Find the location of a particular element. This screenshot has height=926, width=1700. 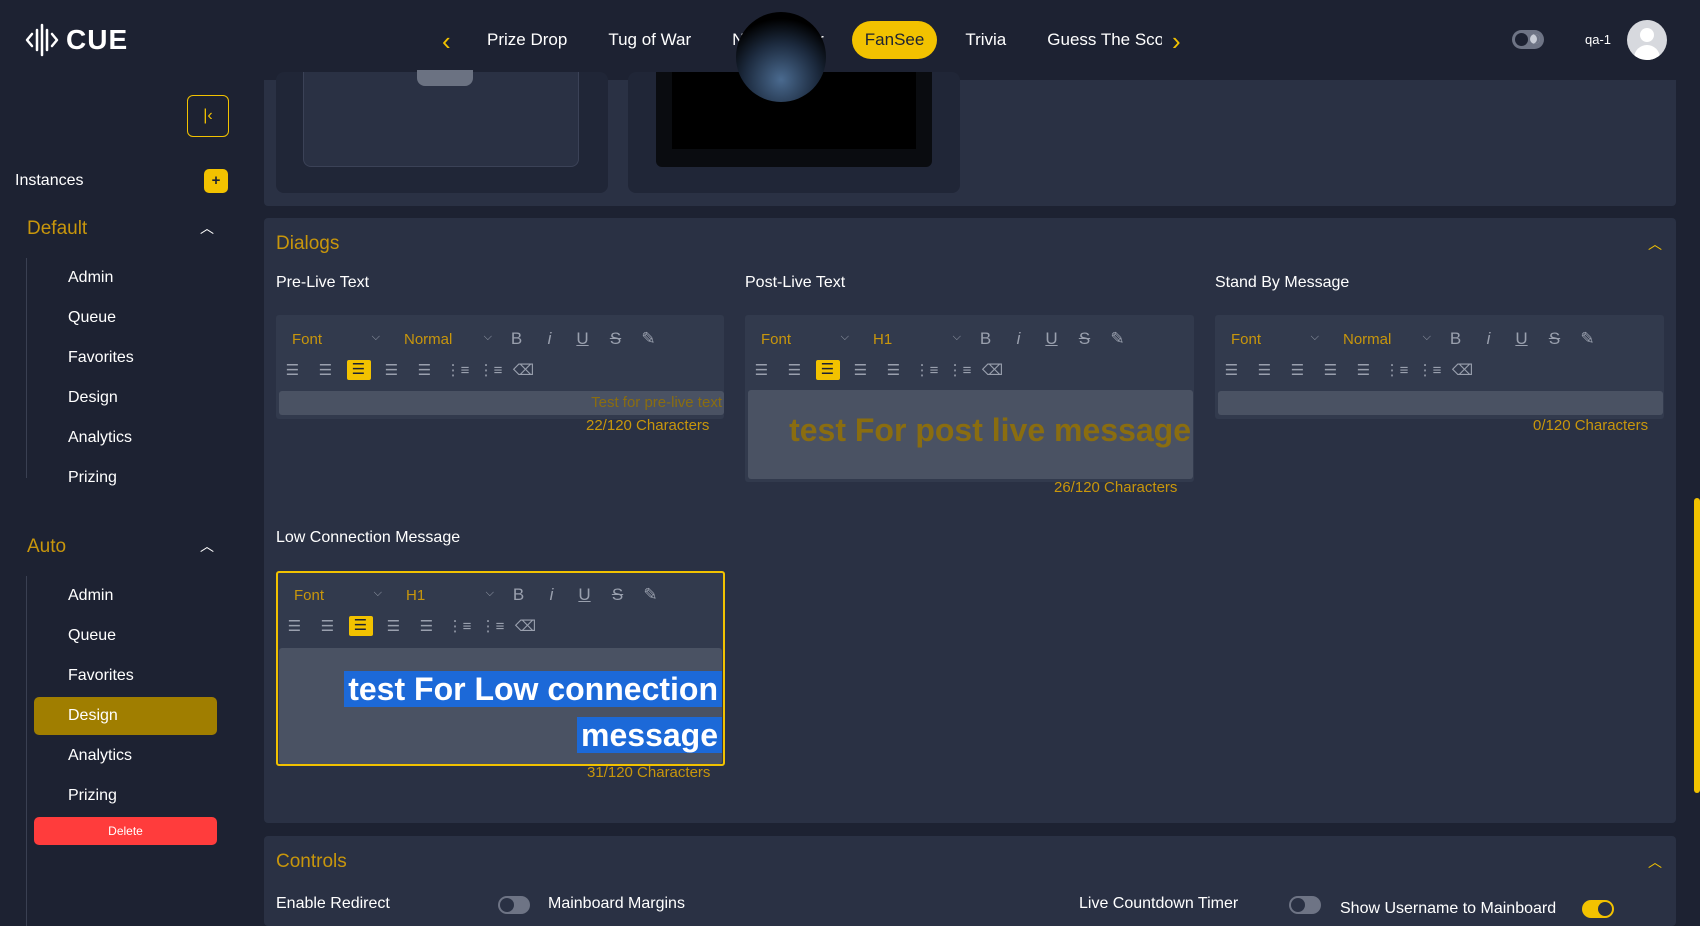

sidebar-item-default-queue: Queue is located at coordinates (125, 318).